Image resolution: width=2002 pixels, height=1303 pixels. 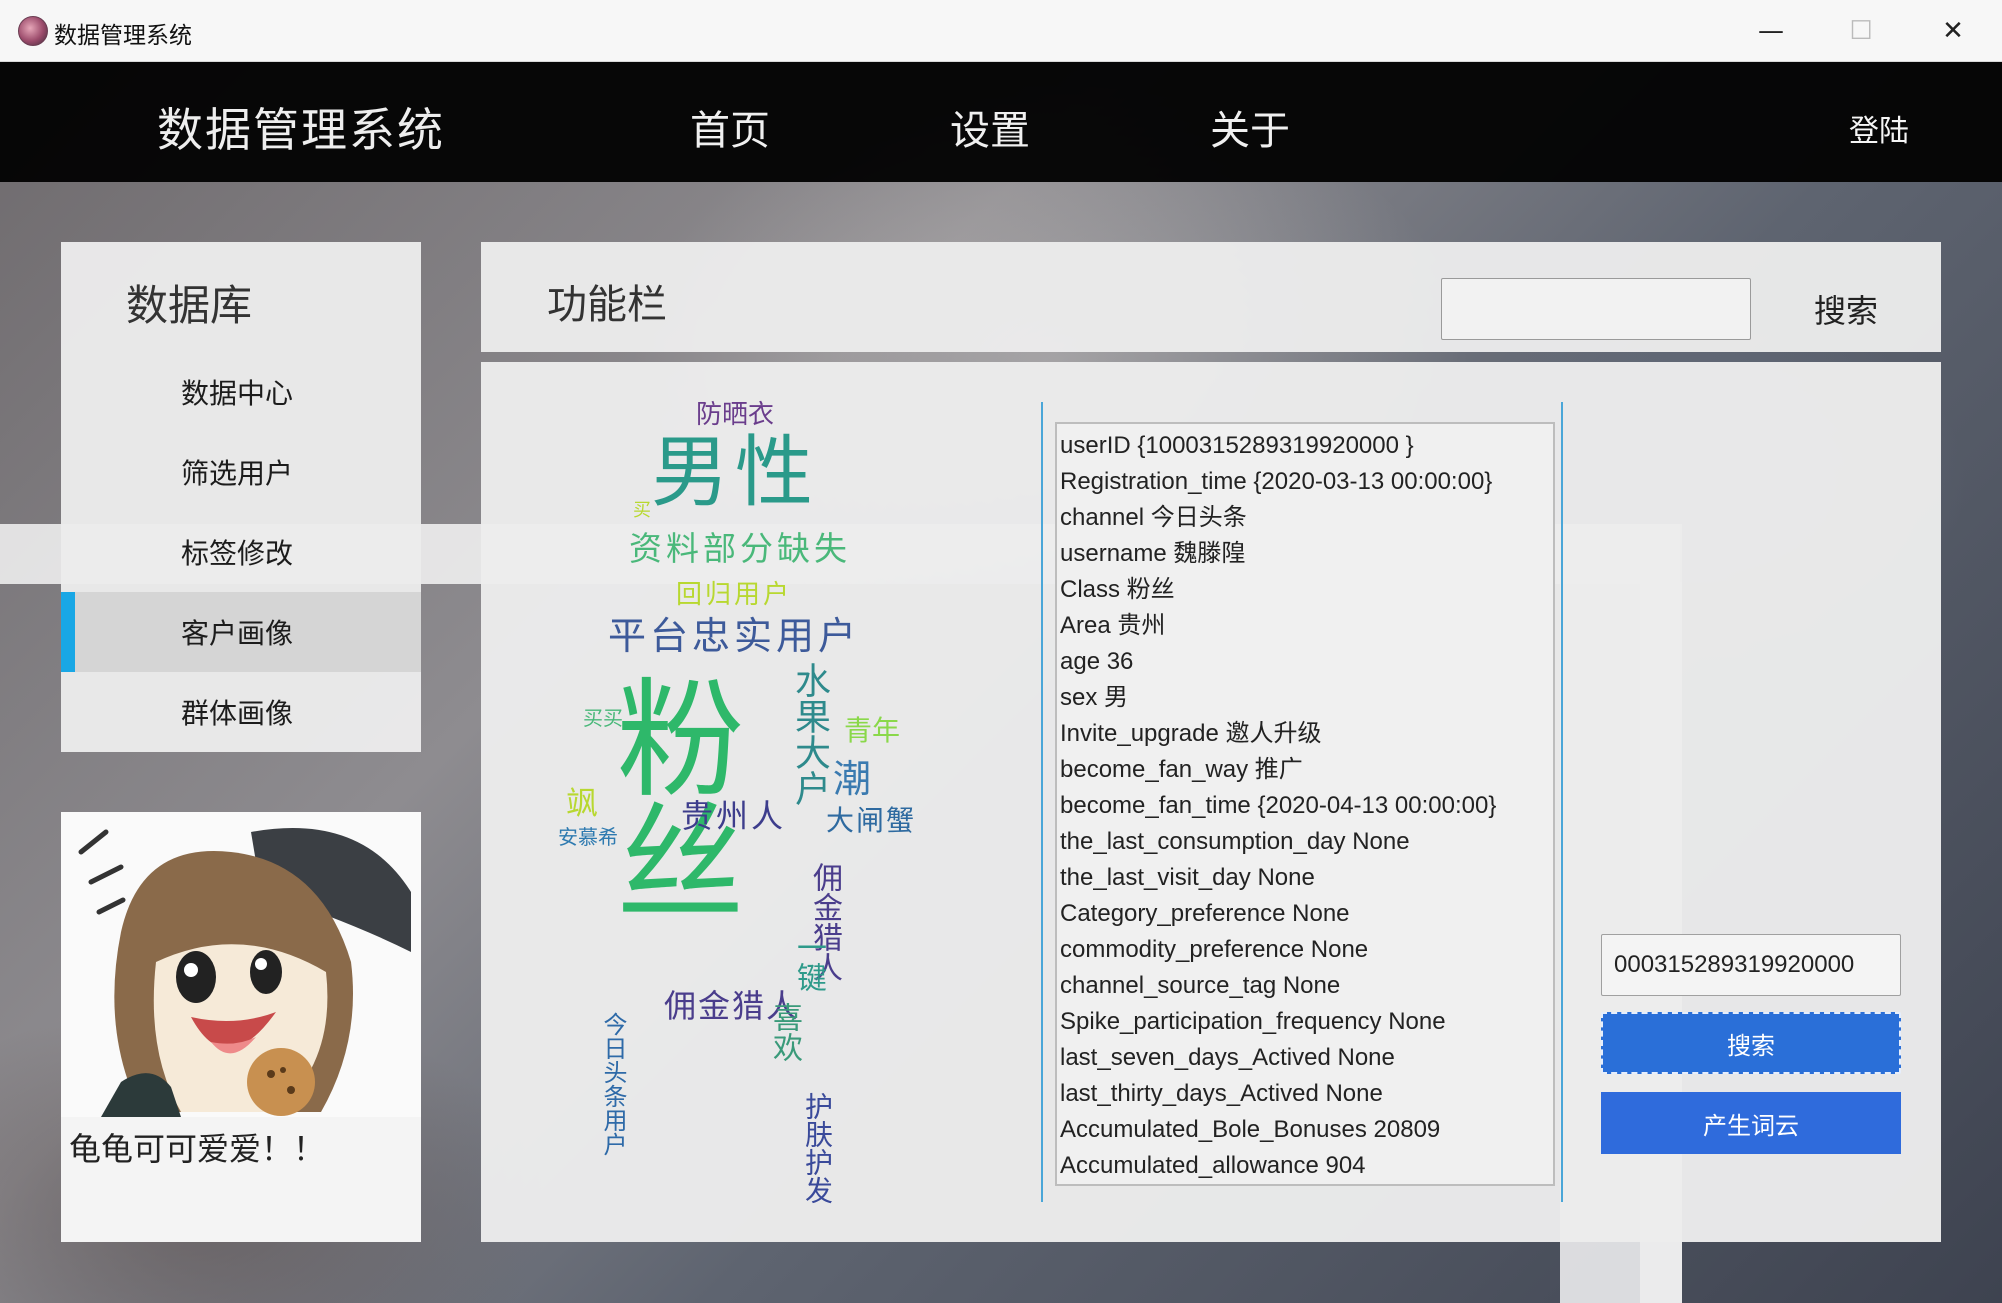 I want to click on profile-field-row: last_seven_days_Actived None, so click(x=1227, y=1057).